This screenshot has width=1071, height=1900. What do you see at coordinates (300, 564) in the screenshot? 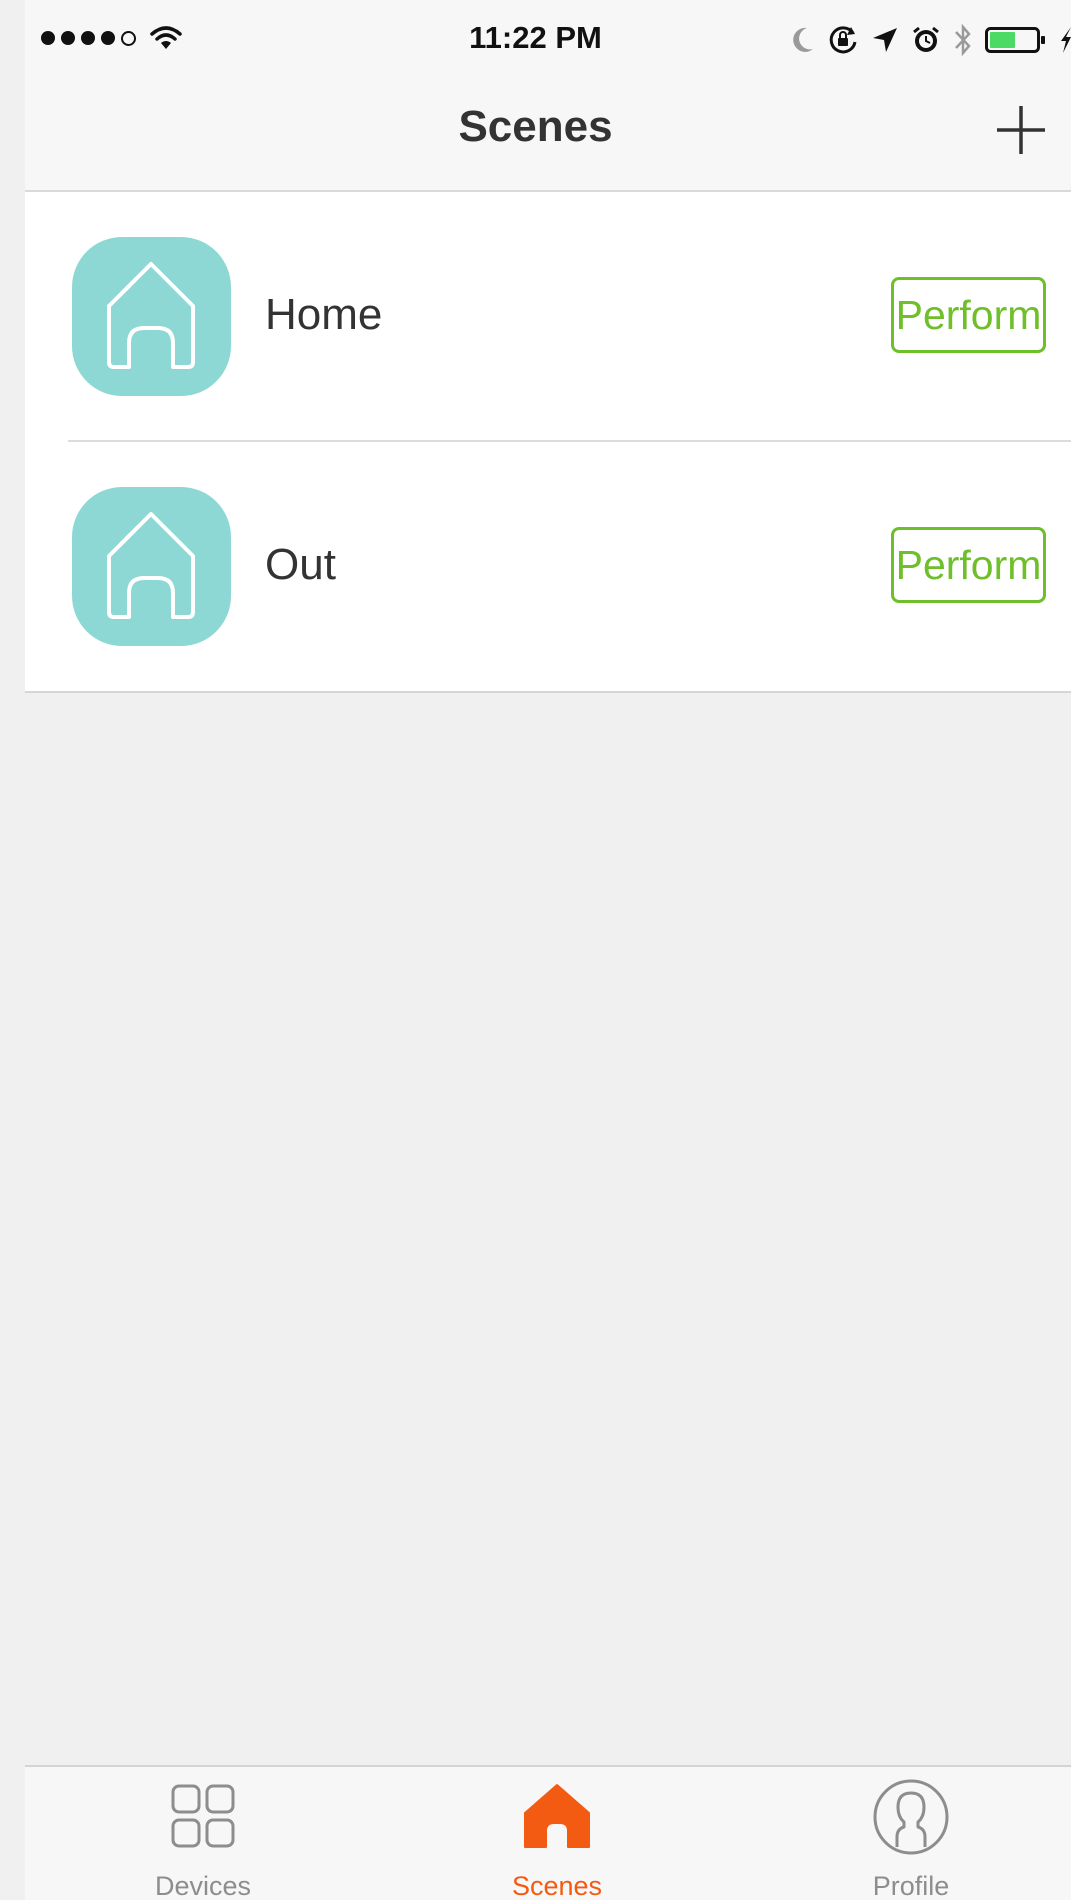
I see `scene-name: Out` at bounding box center [300, 564].